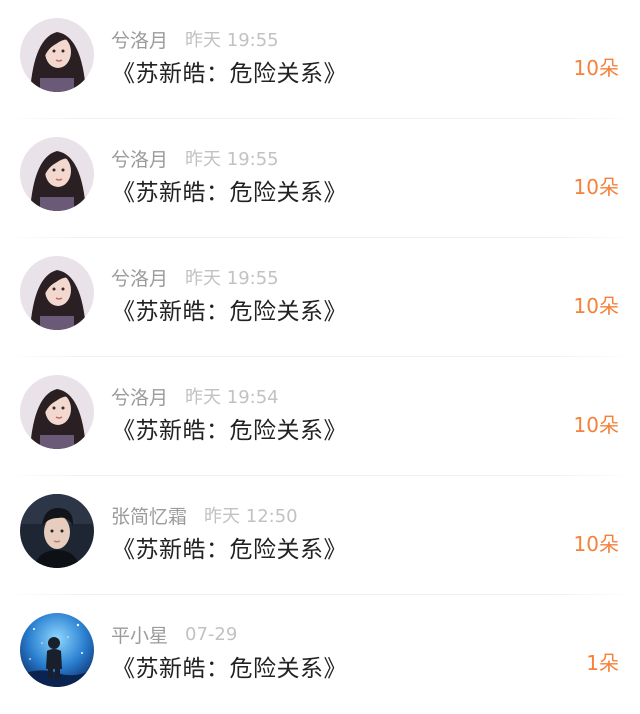 The height and width of the screenshot is (714, 640). What do you see at coordinates (251, 516) in the screenshot?
I see `timestamp: 昨天 12:50` at bounding box center [251, 516].